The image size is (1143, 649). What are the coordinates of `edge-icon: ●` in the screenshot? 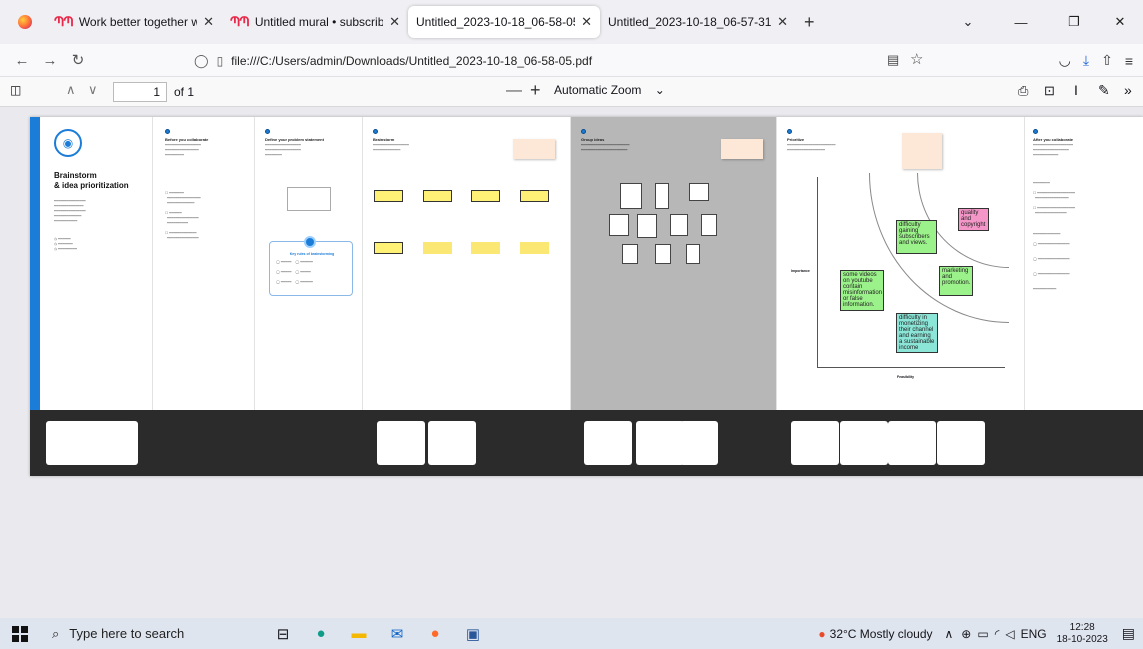 It's located at (321, 633).